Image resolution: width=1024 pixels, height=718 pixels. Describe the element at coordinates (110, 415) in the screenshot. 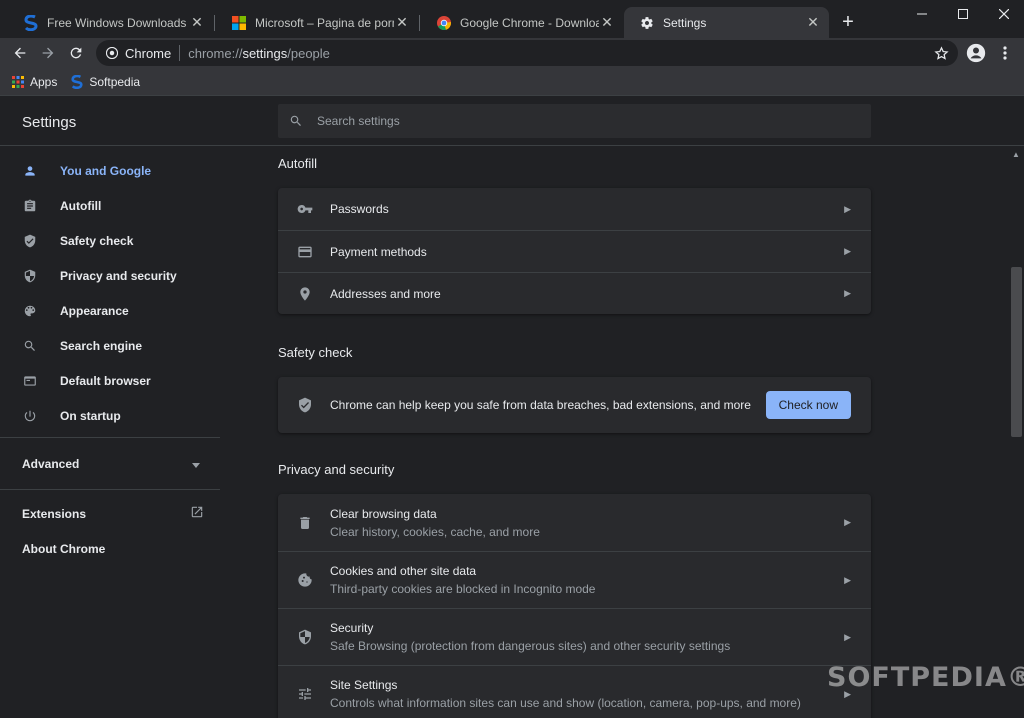

I see `sidebar-item-on-startup: On startup` at that location.